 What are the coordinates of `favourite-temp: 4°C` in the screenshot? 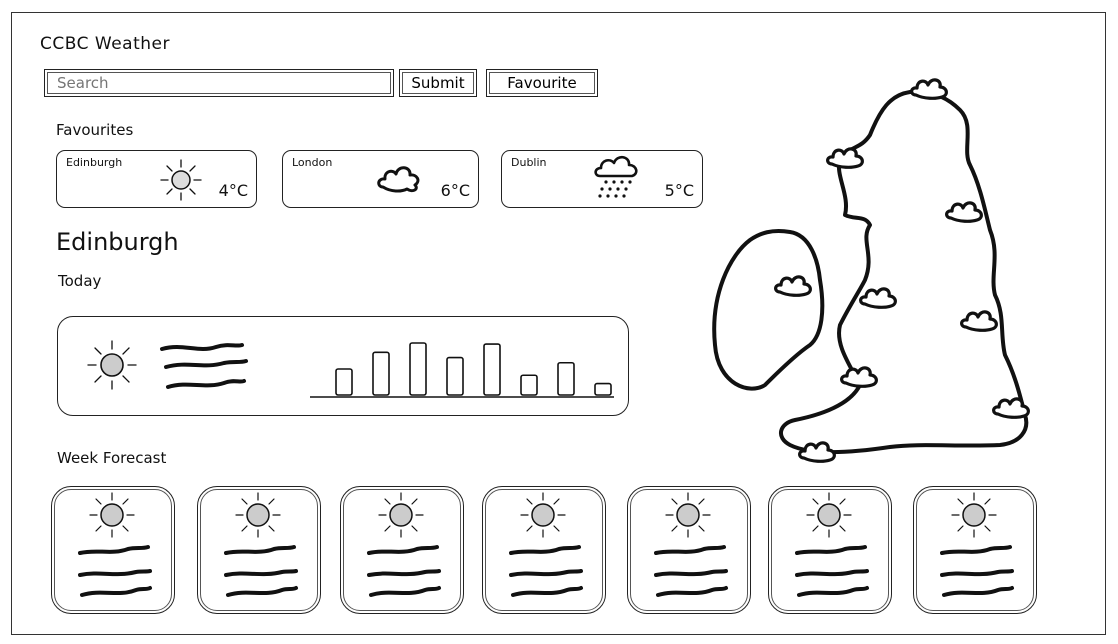 It's located at (233, 190).